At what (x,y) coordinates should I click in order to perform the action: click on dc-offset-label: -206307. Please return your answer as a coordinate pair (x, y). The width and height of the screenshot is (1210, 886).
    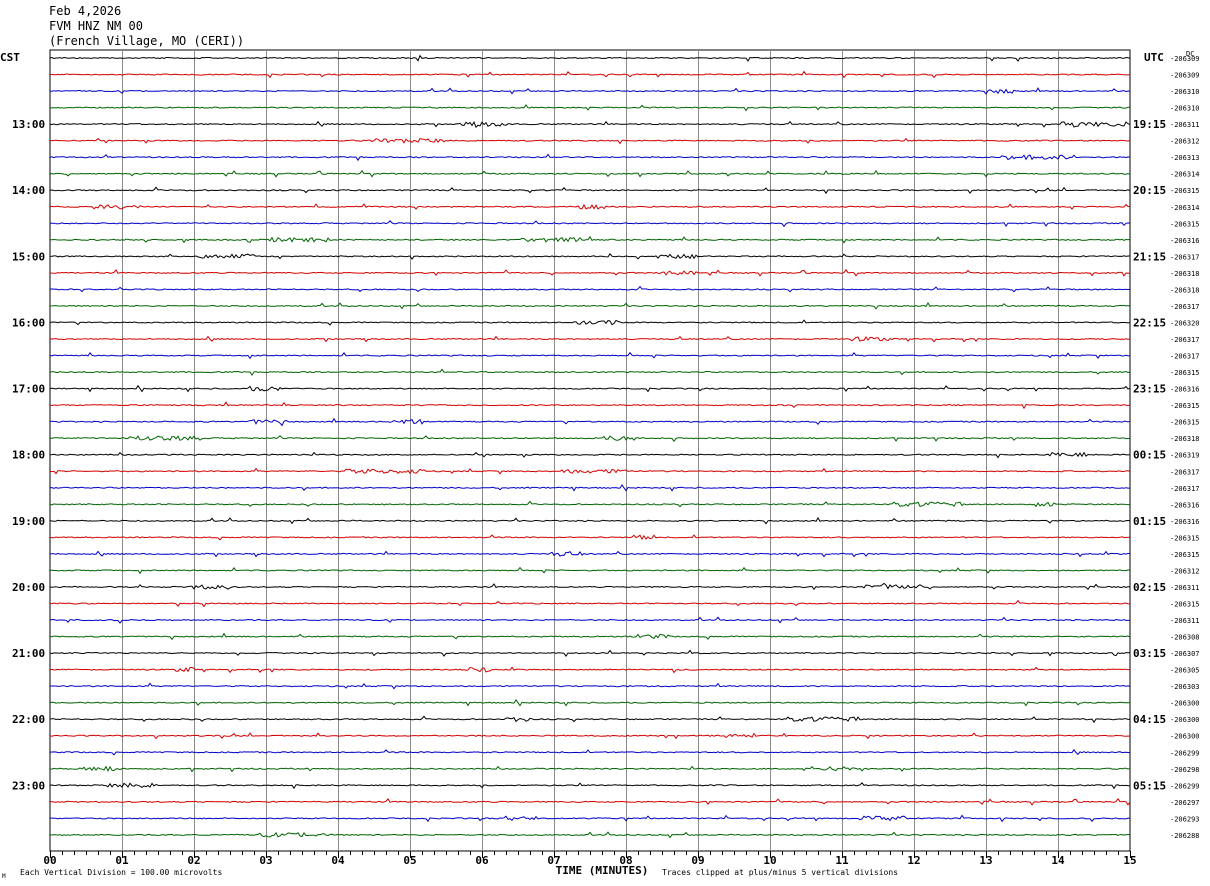
    Looking at the image, I should click on (1185, 654).